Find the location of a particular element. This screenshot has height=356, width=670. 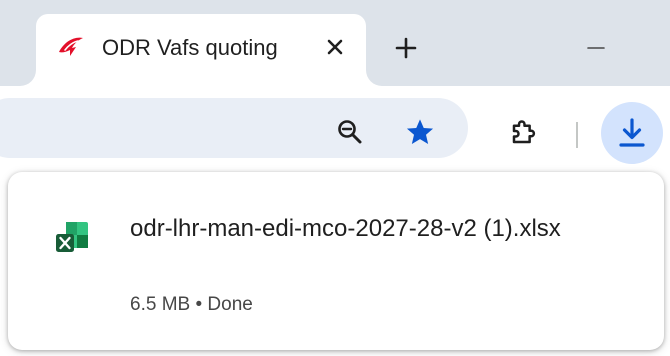

toolbar-divider is located at coordinates (577, 135).